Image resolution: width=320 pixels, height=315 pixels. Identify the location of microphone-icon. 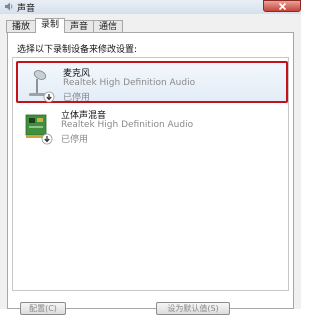
(42, 86).